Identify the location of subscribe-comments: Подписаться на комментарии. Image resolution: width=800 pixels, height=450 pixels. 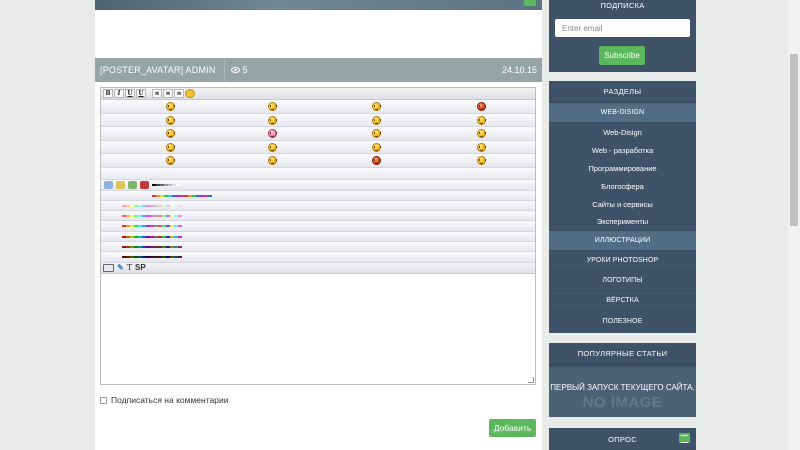
(164, 400).